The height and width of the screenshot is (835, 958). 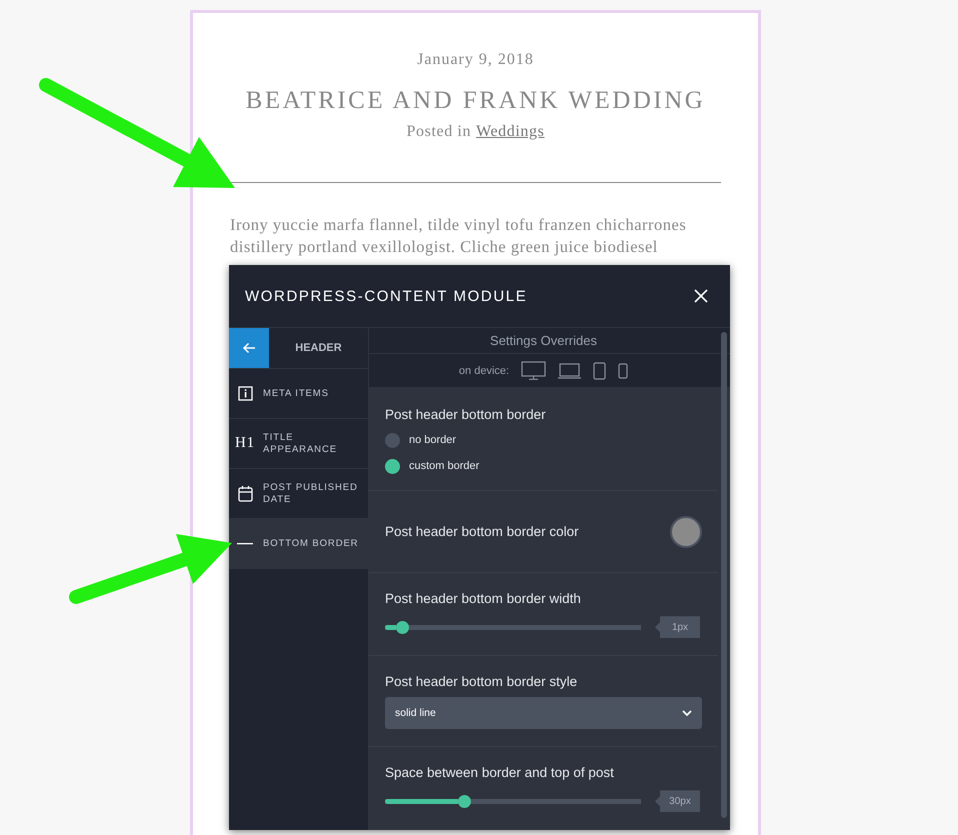 What do you see at coordinates (475, 60) in the screenshot?
I see `post-date: January 9, 2018` at bounding box center [475, 60].